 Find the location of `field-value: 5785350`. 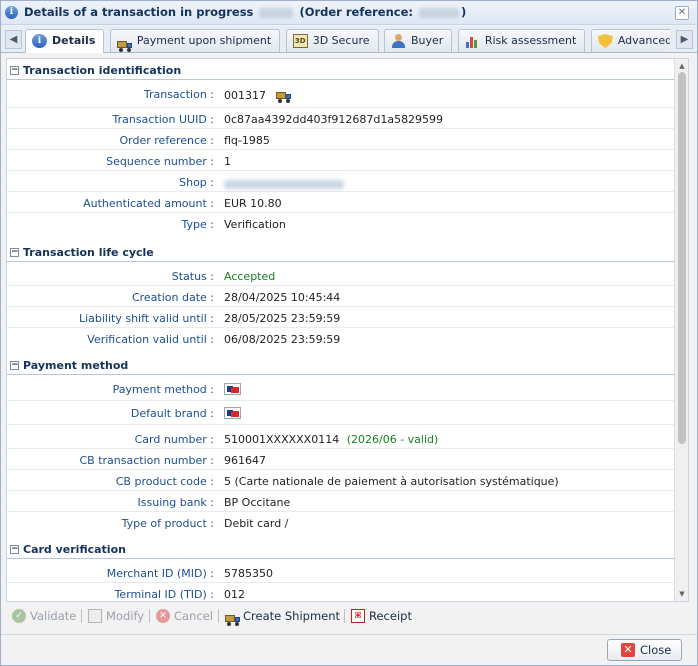

field-value: 5785350 is located at coordinates (248, 573).